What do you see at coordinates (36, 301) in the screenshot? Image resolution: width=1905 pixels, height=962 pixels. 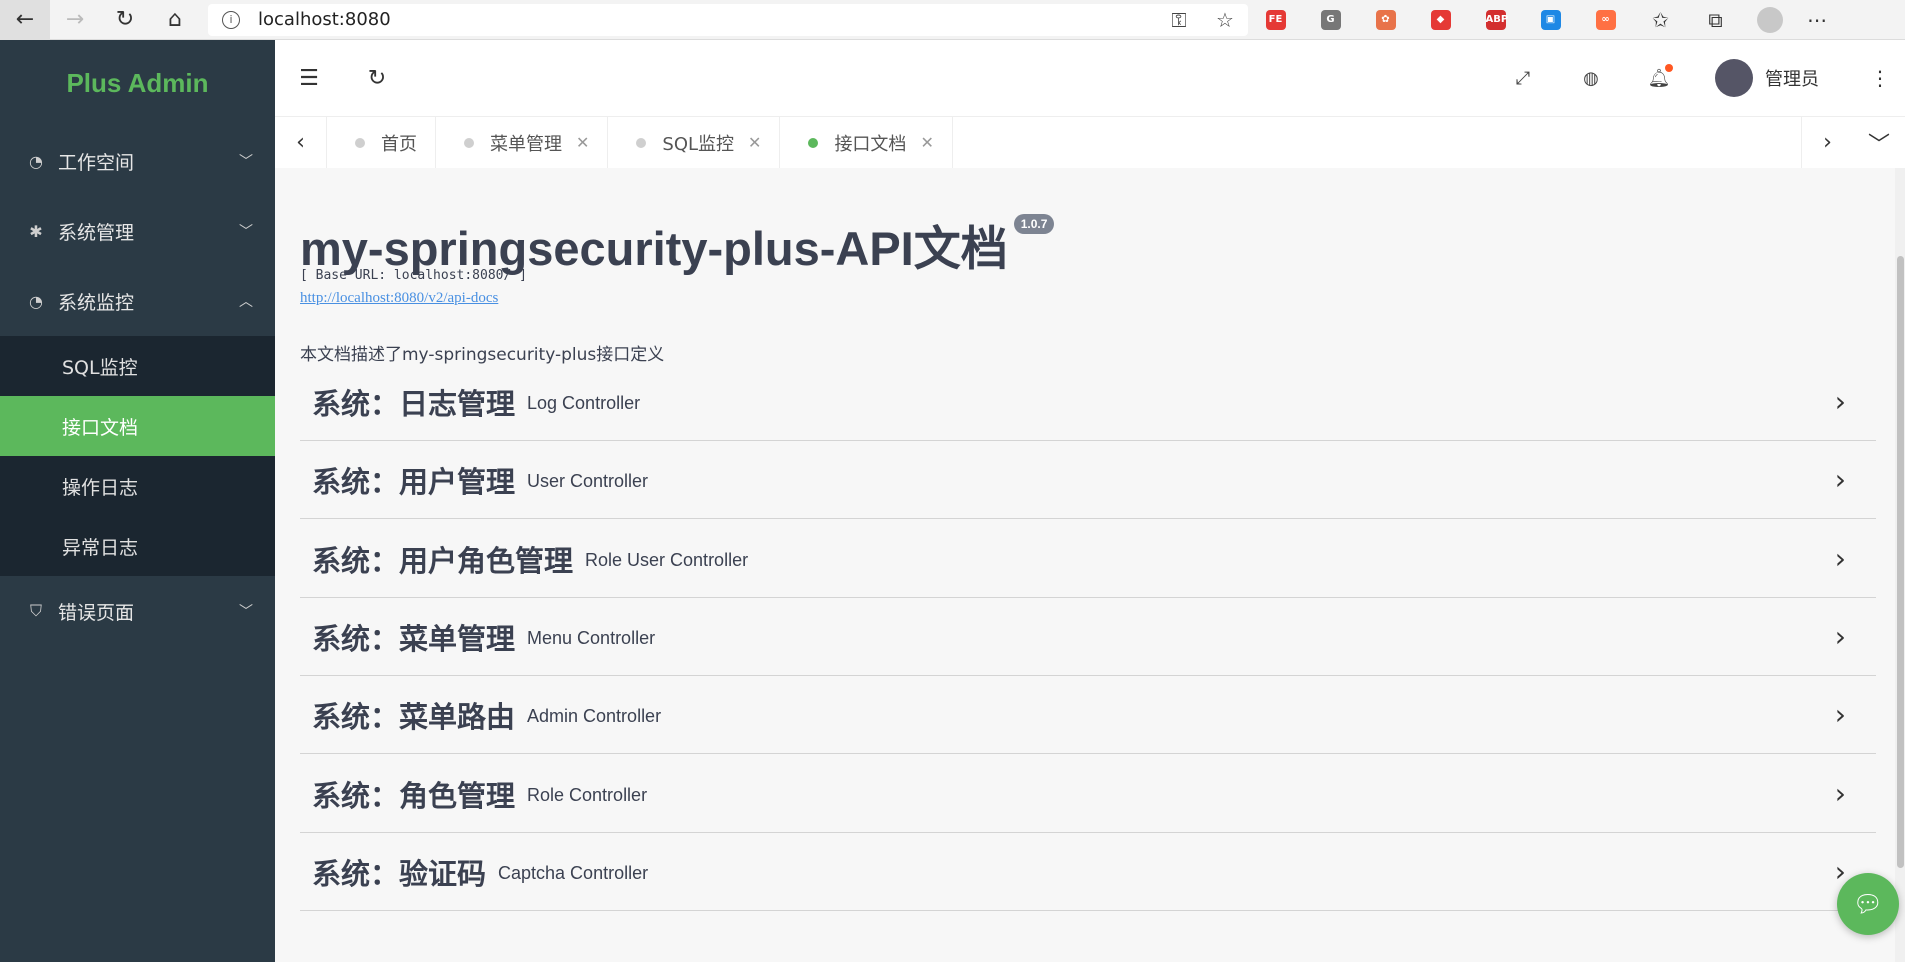 I see `dashboard-icon: ◔` at bounding box center [36, 301].